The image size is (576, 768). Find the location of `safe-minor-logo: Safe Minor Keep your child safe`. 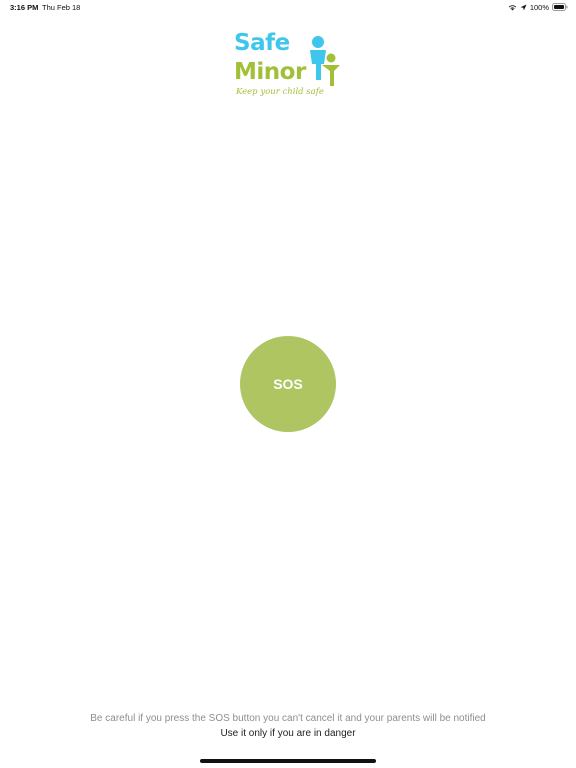

safe-minor-logo: Safe Minor Keep your child safe is located at coordinates (288, 66).